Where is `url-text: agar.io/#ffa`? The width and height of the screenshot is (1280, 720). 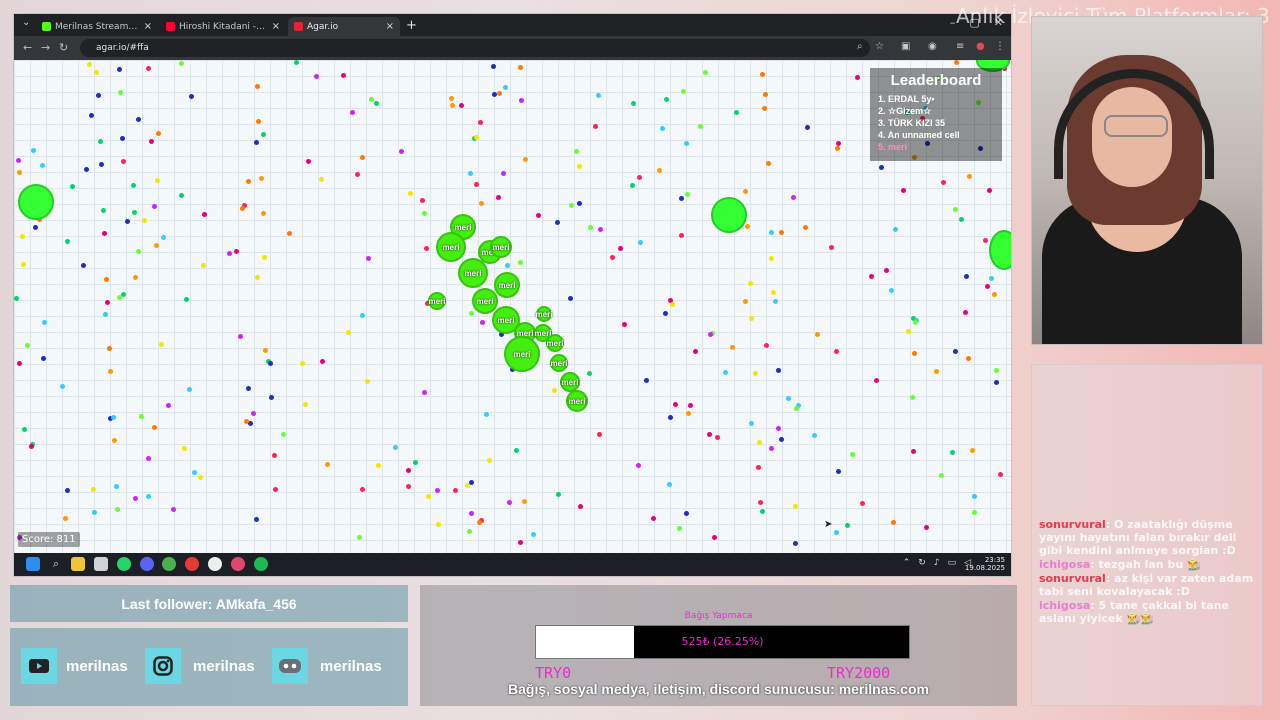
url-text: agar.io/#ffa is located at coordinates (122, 48).